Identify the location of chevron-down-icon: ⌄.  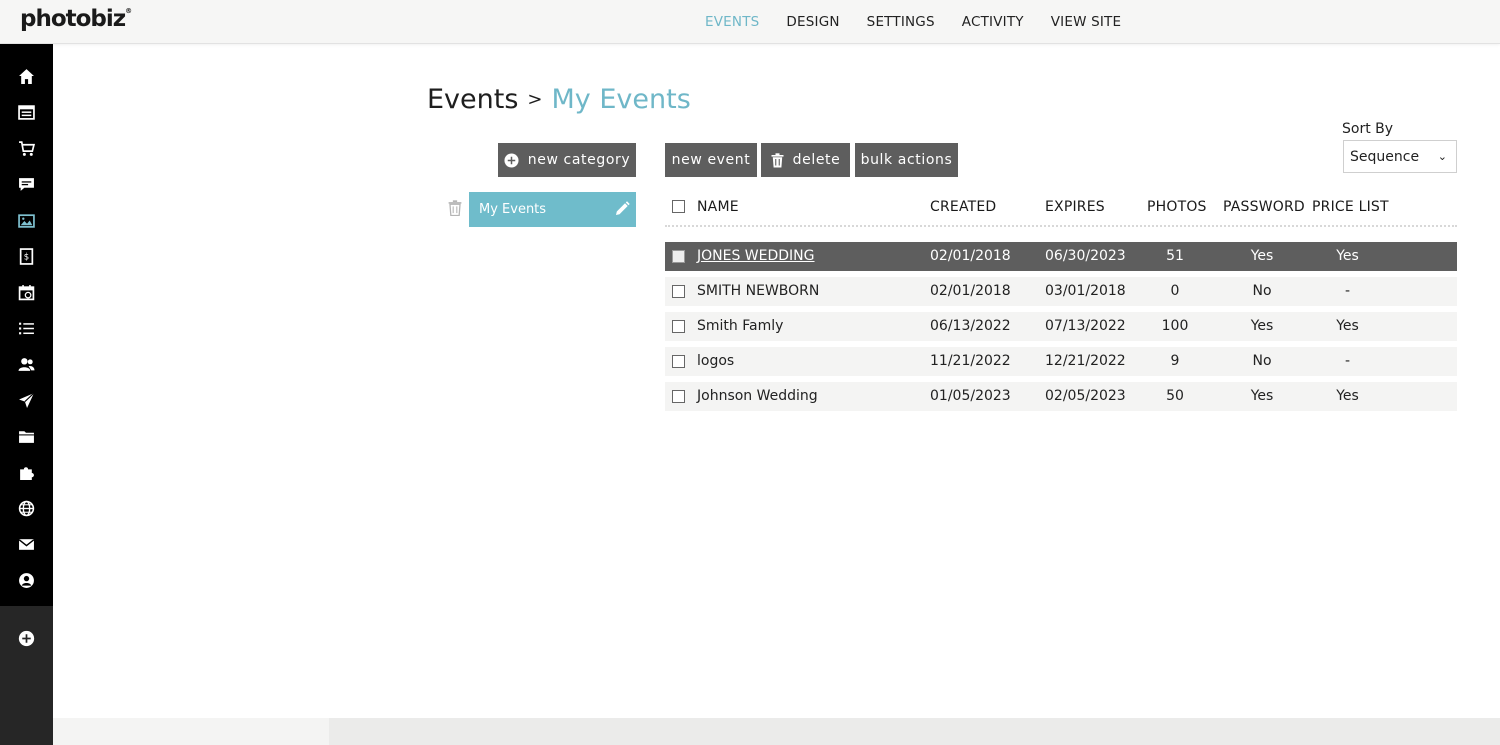
(1442, 156).